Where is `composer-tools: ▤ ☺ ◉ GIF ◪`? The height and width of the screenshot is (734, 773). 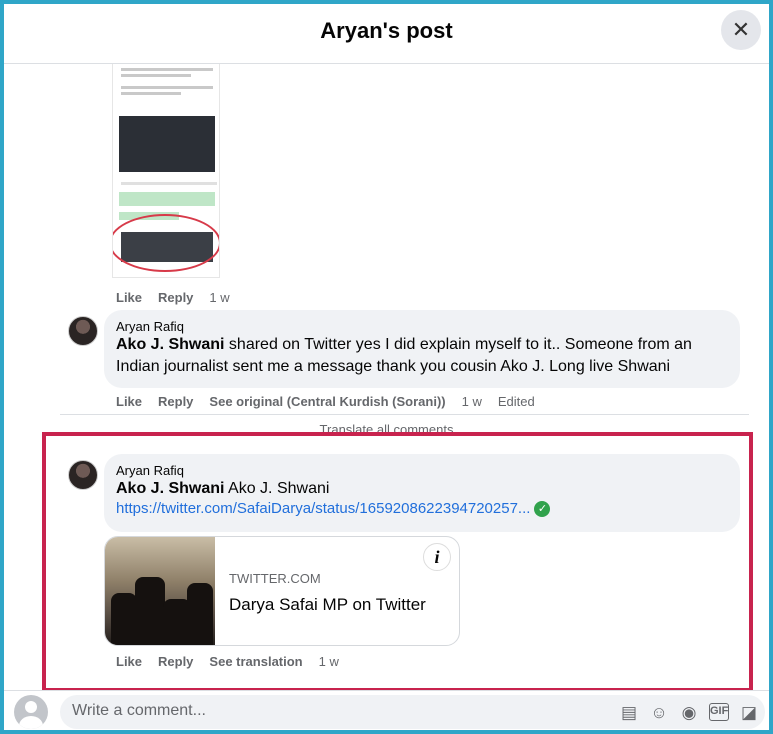 composer-tools: ▤ ☺ ◉ GIF ◪ is located at coordinates (689, 713).